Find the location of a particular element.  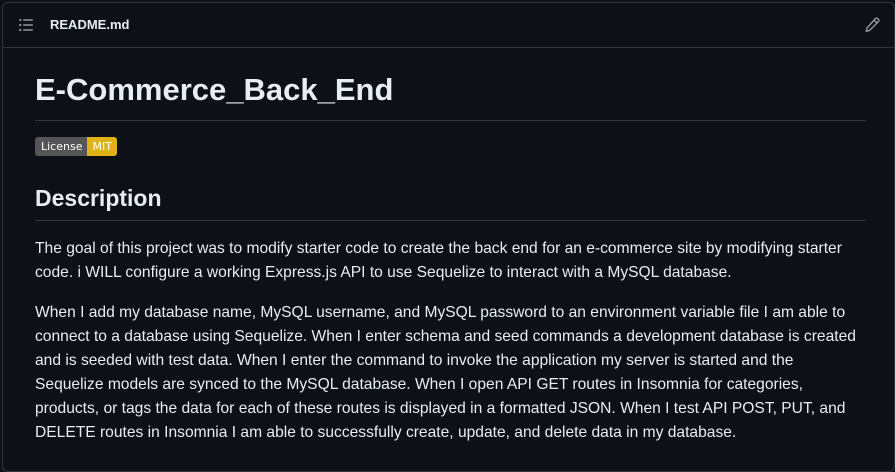

license-badge: License MIT is located at coordinates (76, 146).